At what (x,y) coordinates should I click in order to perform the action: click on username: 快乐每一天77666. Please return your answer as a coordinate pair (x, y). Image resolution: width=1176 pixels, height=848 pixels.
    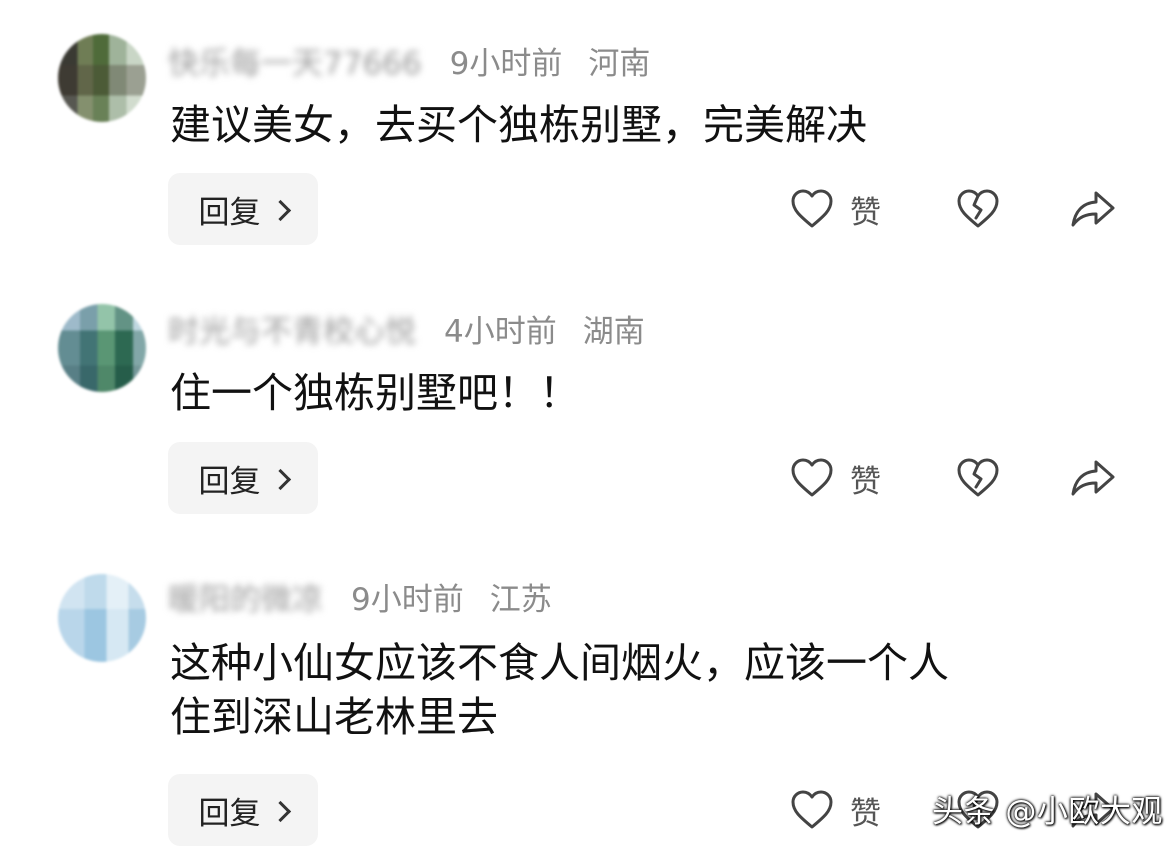
    Looking at the image, I should click on (295, 60).